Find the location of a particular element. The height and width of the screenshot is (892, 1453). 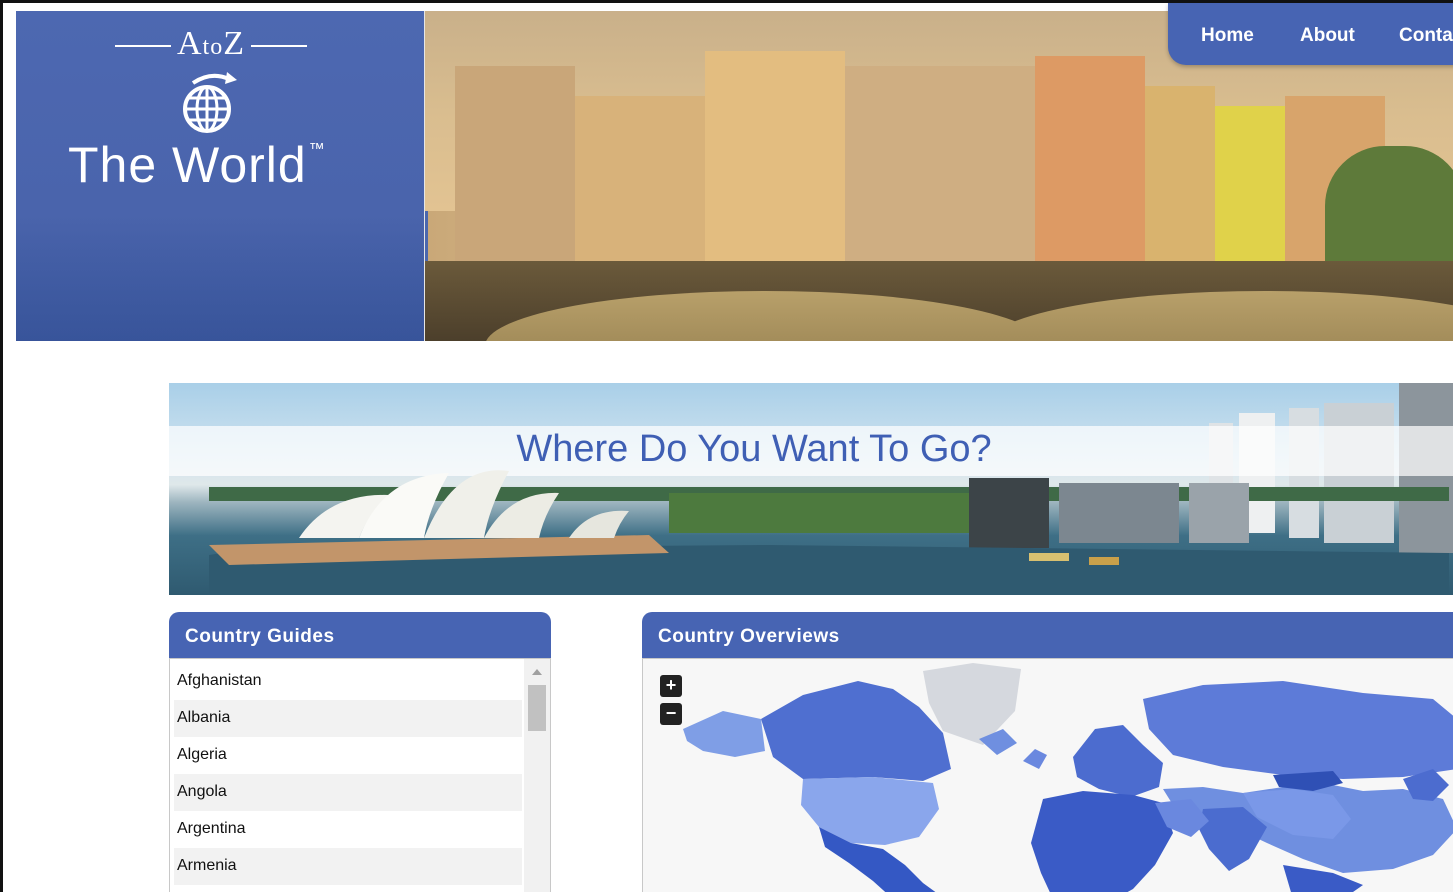

scrollbar-thumb is located at coordinates (537, 708).